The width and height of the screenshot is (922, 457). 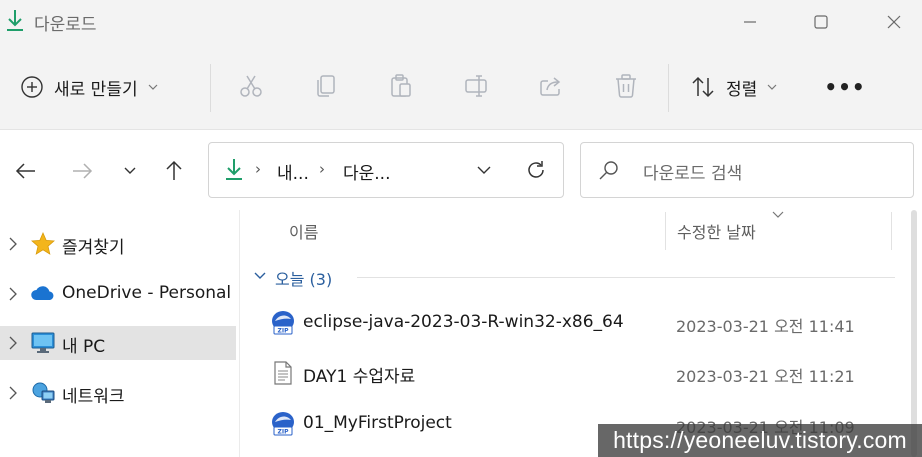 I want to click on cut-button, so click(x=251, y=86).